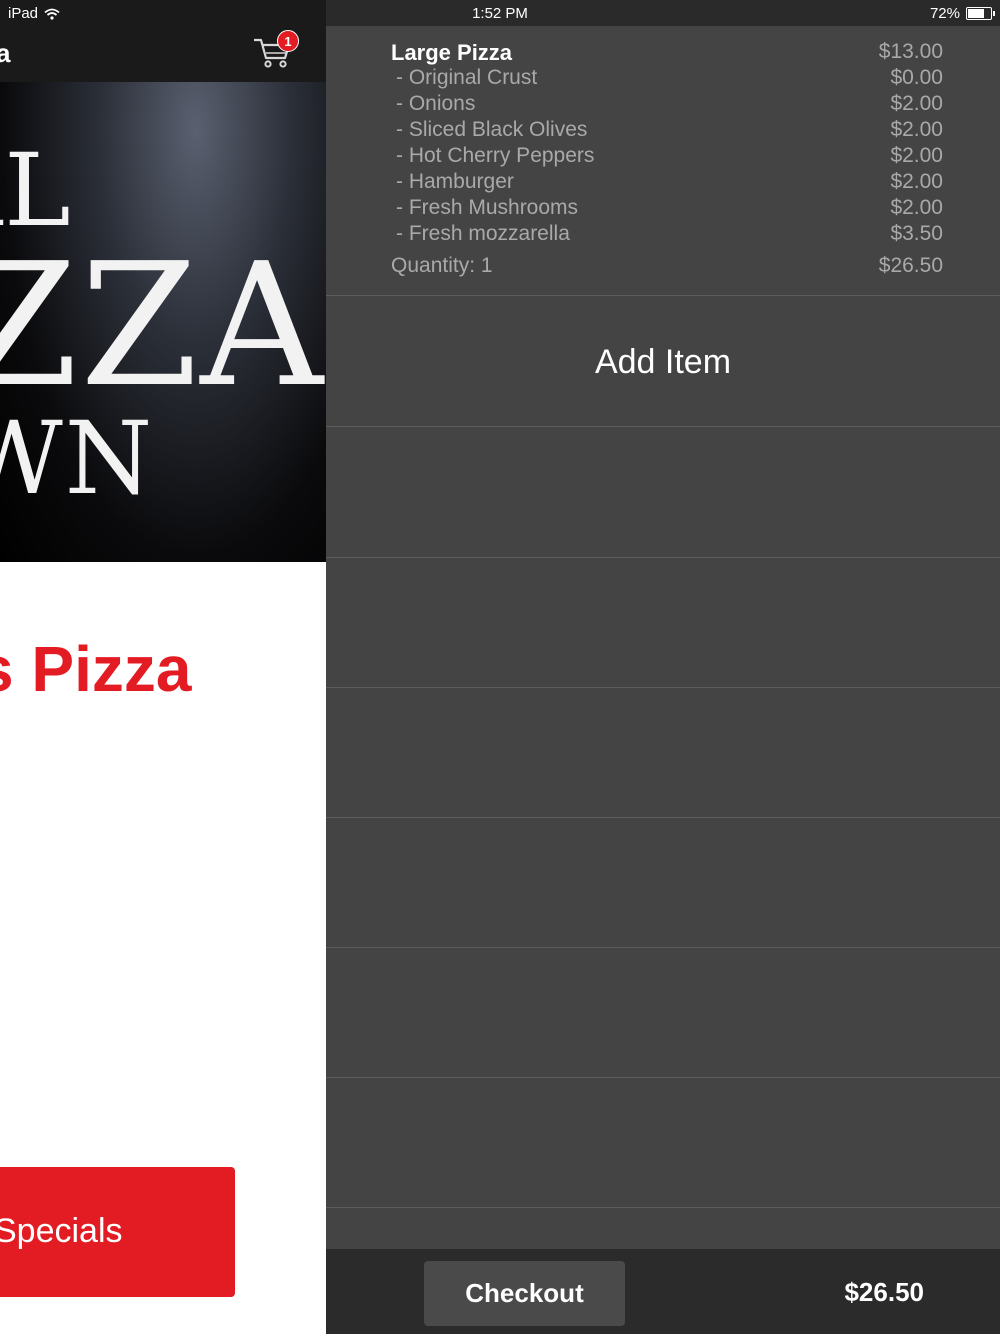  Describe the element at coordinates (667, 235) in the screenshot. I see `modifier-row: - Fresh mozzarella $3.50` at that location.